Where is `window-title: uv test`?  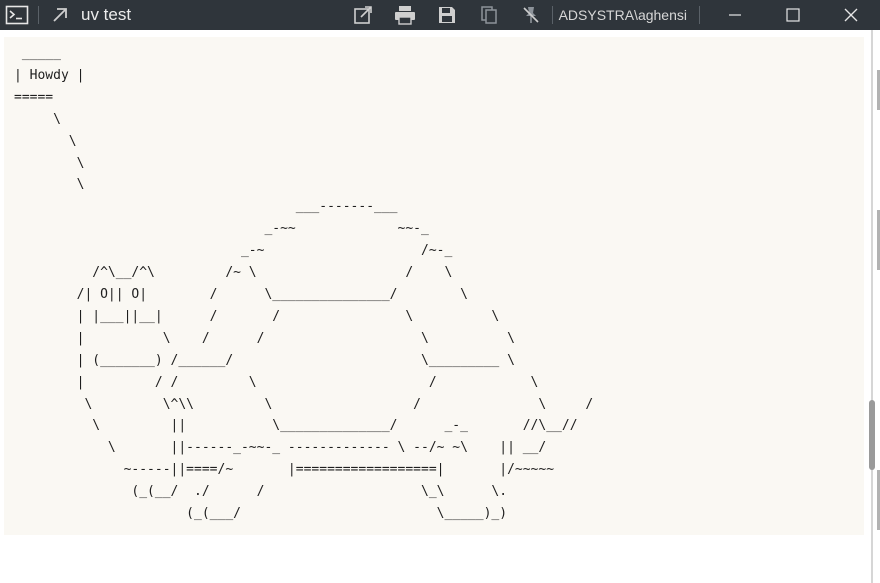 window-title: uv test is located at coordinates (106, 14).